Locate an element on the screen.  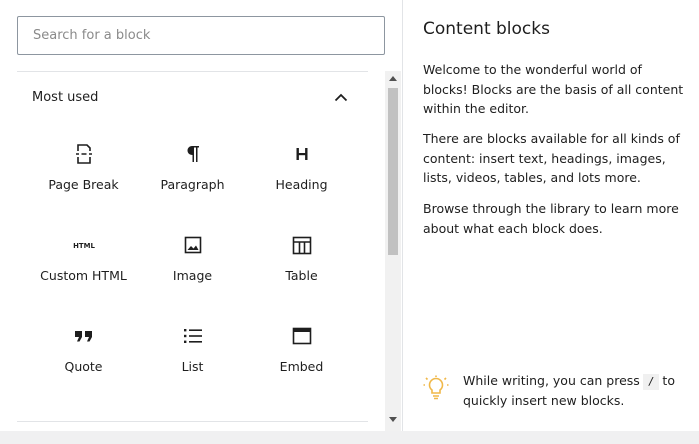
block-label: Paragraph is located at coordinates (192, 184).